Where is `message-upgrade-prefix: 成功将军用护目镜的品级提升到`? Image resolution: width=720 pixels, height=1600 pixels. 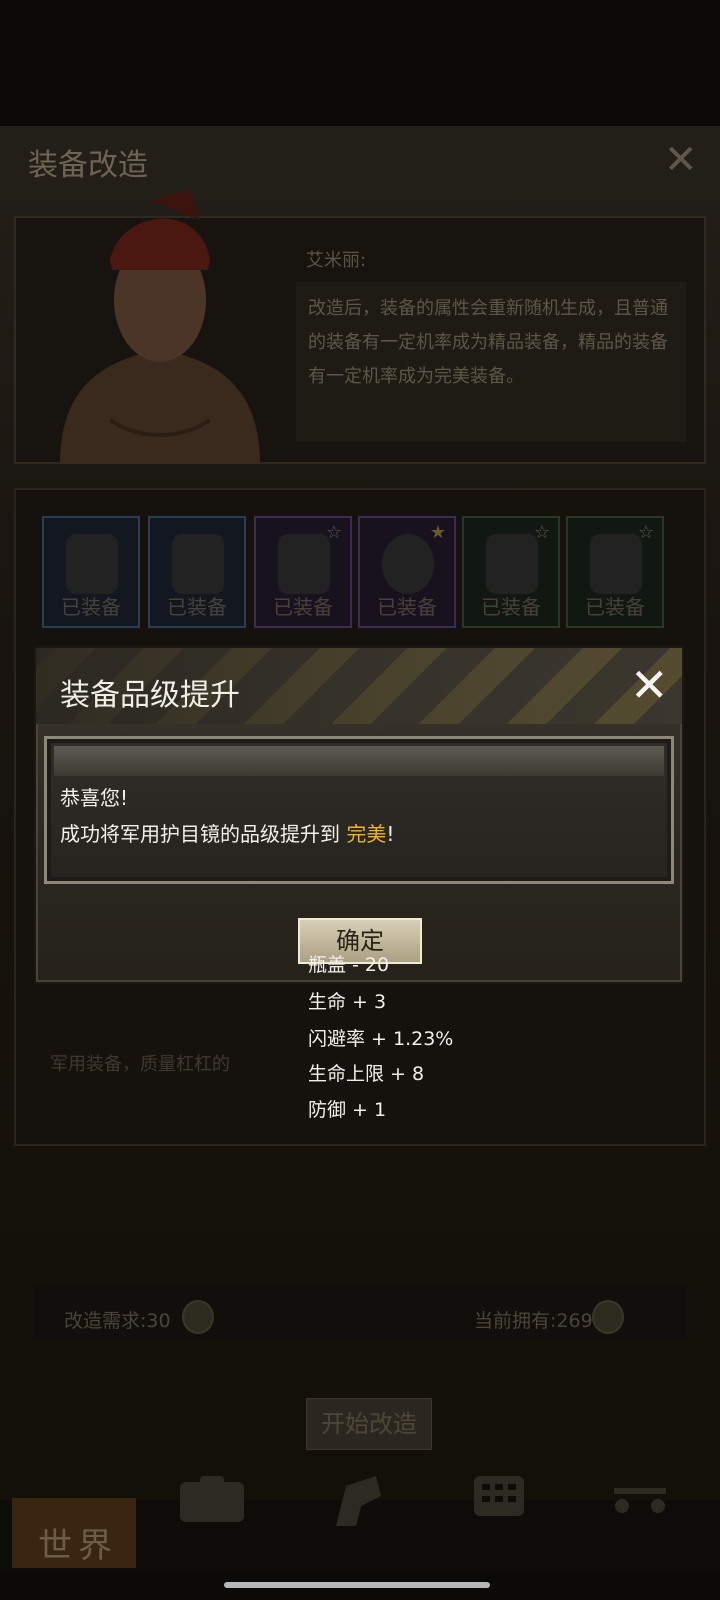
message-upgrade-prefix: 成功将军用护目镜的品级提升到 is located at coordinates (203, 834).